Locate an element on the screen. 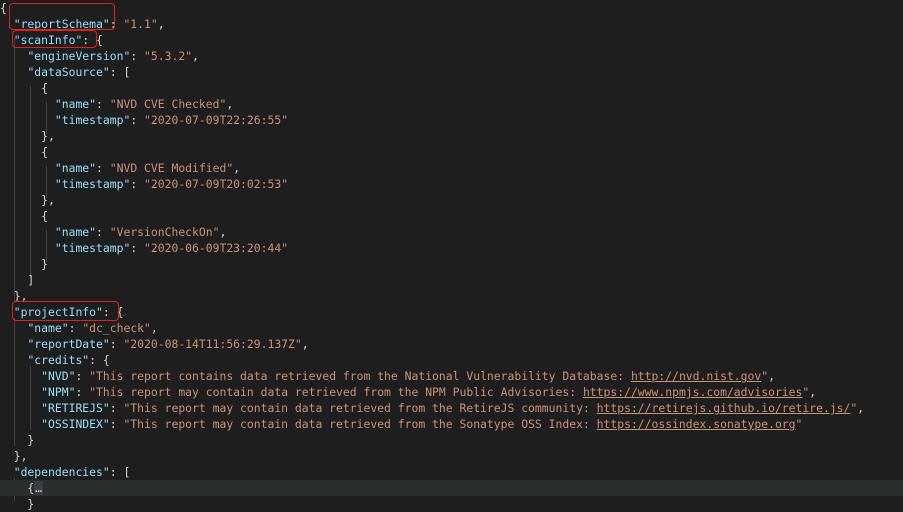 This screenshot has width=903, height=512. url-link: http://nvd.nist.gov is located at coordinates (696, 376).